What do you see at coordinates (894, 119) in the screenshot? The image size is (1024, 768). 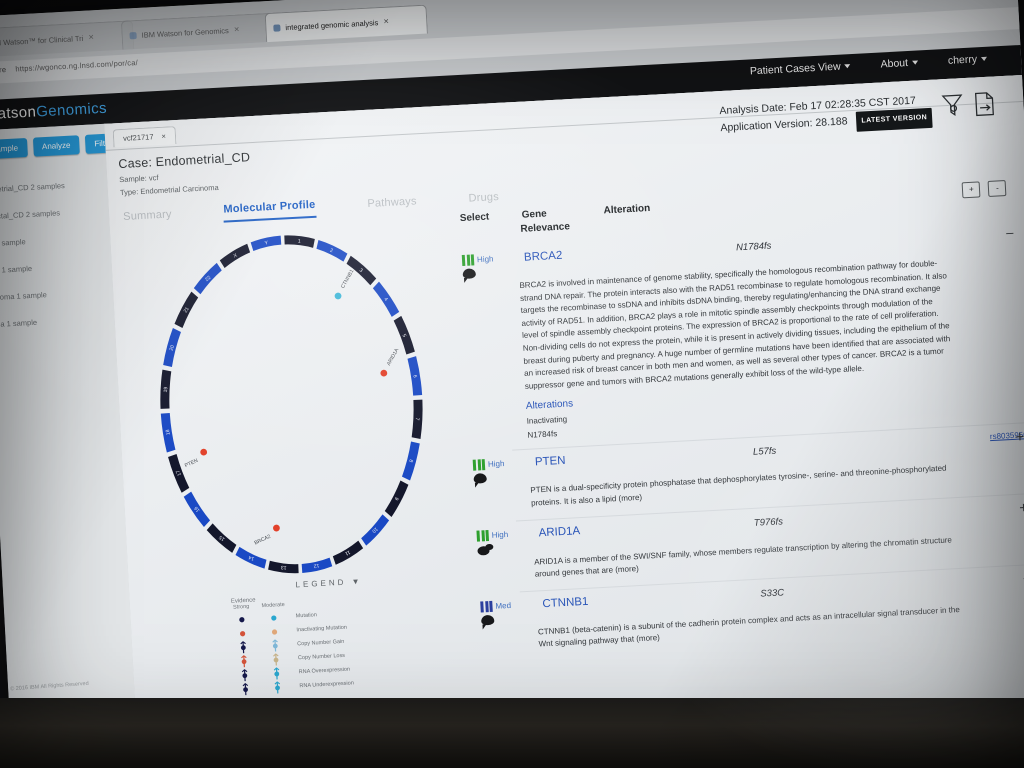 I see `status-badge: LATEST VERSION` at bounding box center [894, 119].